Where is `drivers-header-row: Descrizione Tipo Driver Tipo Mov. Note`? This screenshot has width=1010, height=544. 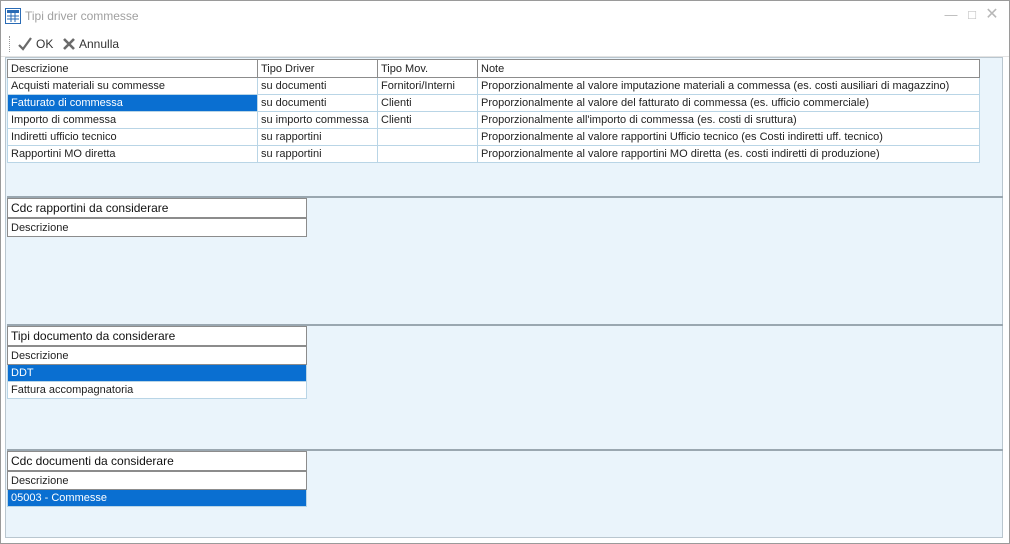
drivers-header-row: Descrizione Tipo Driver Tipo Mov. Note is located at coordinates (493, 68).